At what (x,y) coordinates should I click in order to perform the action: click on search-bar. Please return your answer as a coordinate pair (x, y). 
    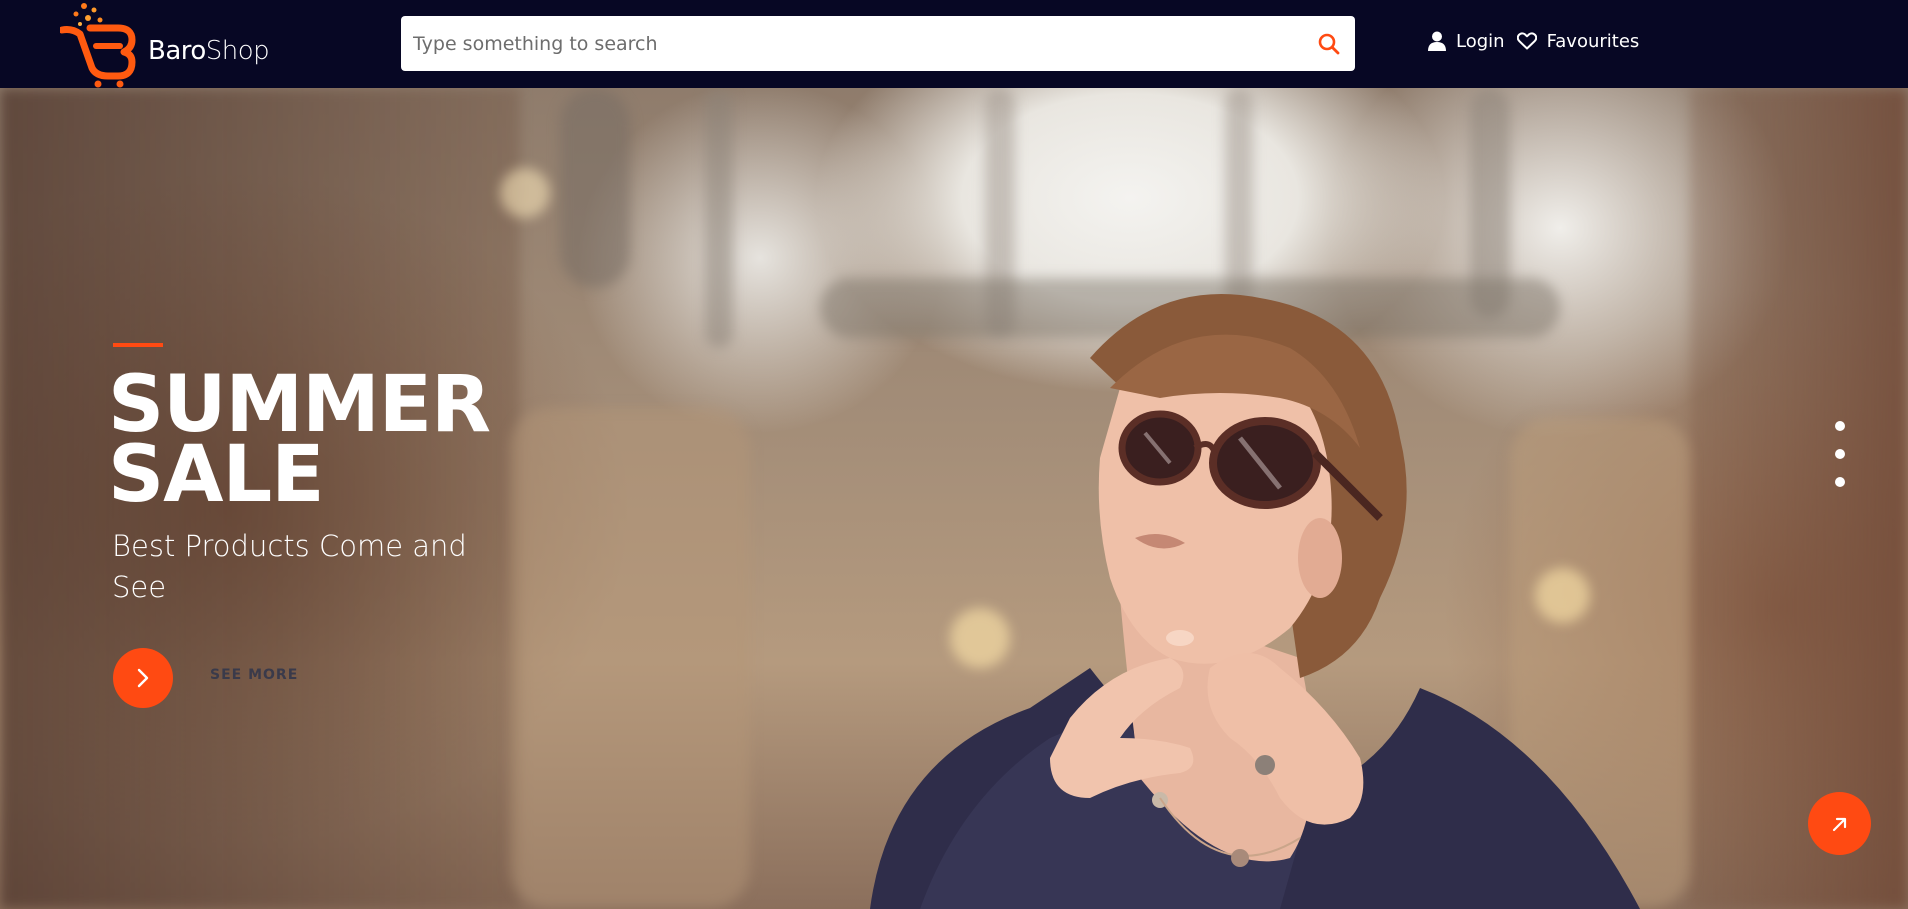
    Looking at the image, I should click on (878, 43).